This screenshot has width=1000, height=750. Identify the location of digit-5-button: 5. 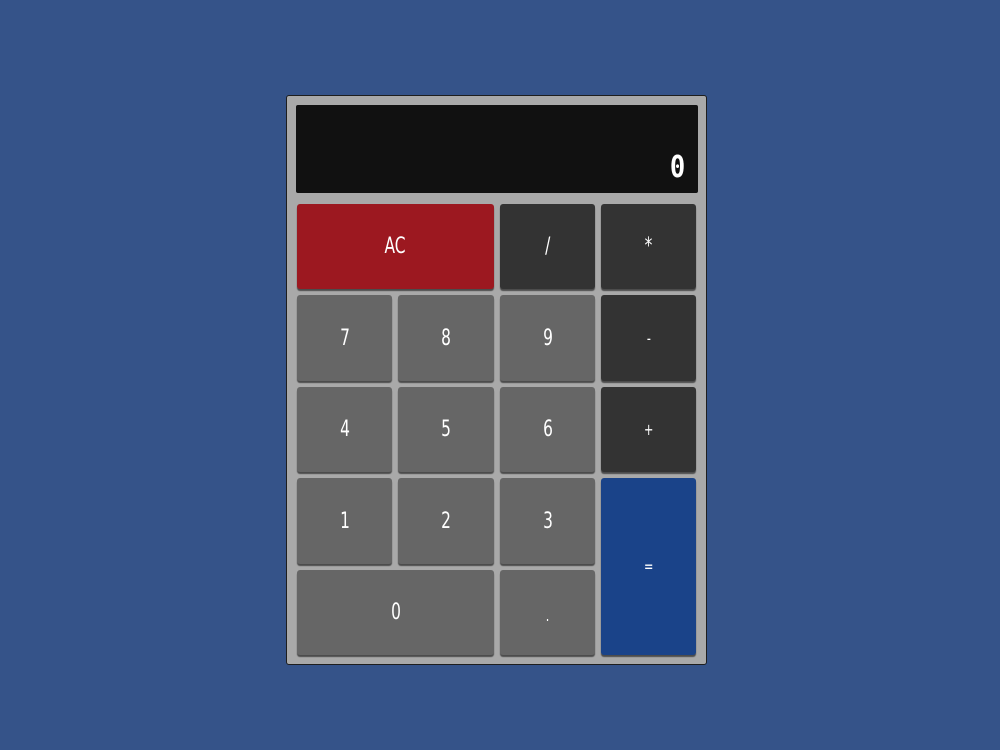
(446, 429).